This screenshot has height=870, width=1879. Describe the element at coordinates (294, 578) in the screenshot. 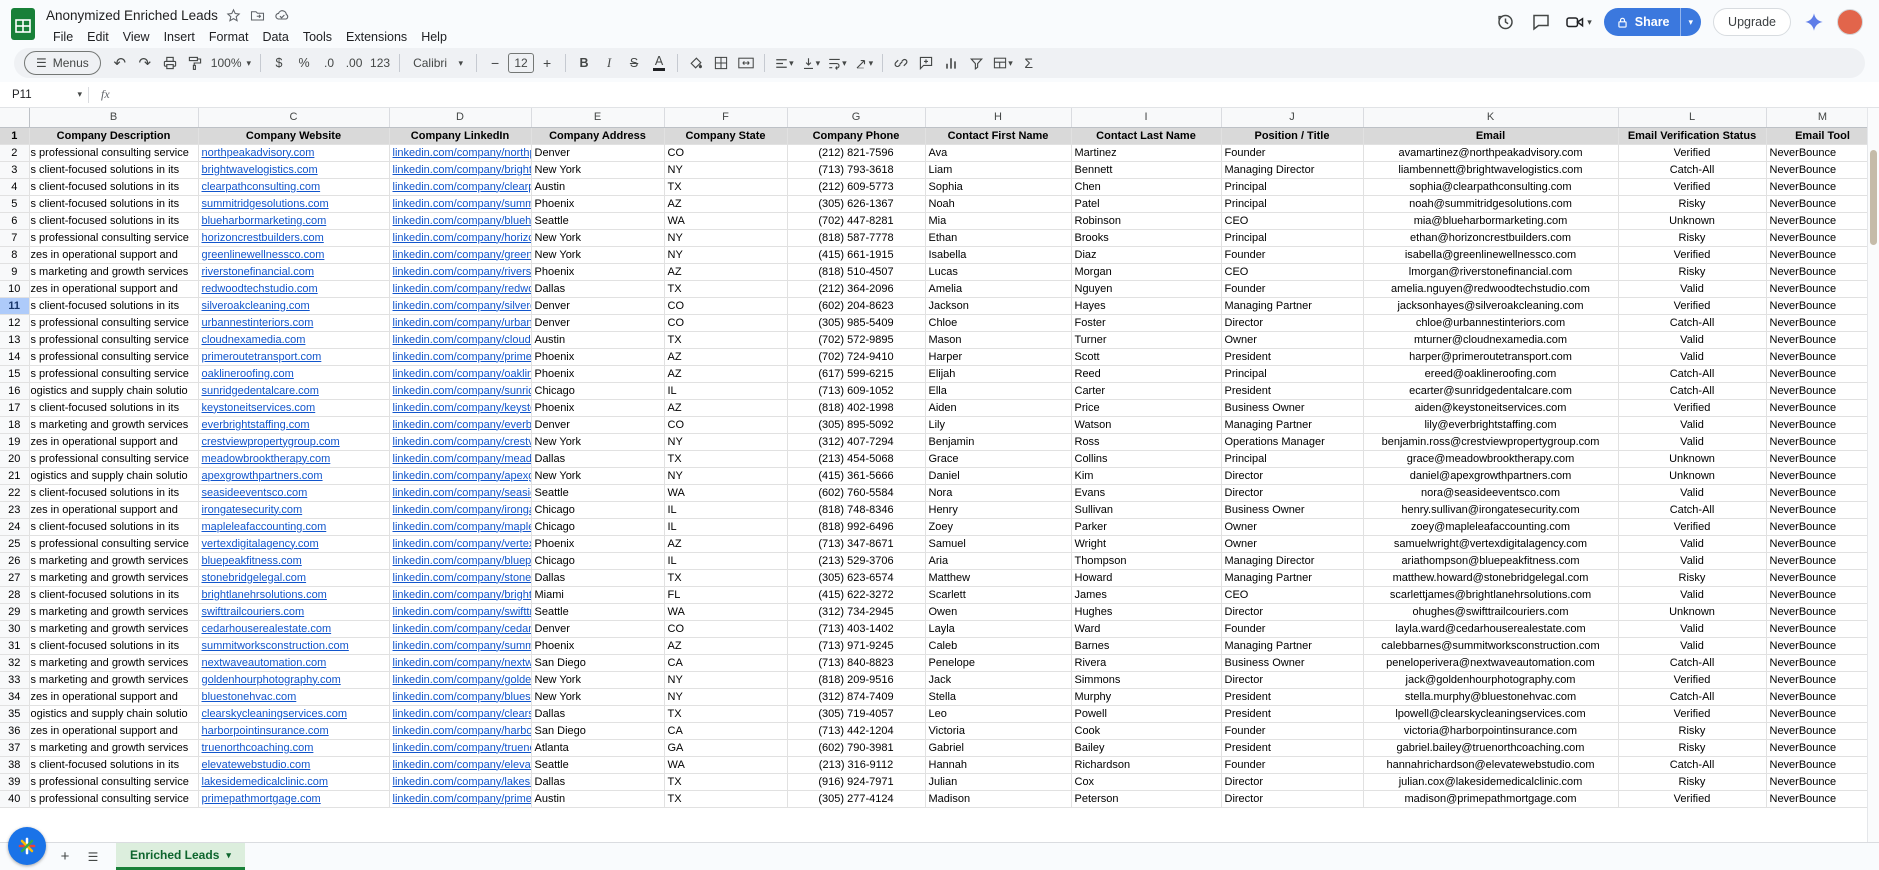

I see `cell-company-website: stonebridgelegal.com` at that location.